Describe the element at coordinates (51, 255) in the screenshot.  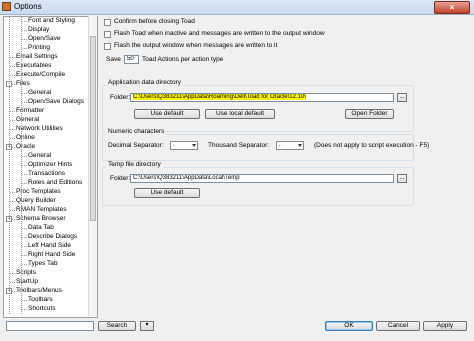
I see `tree-item: Right Hand Side` at that location.